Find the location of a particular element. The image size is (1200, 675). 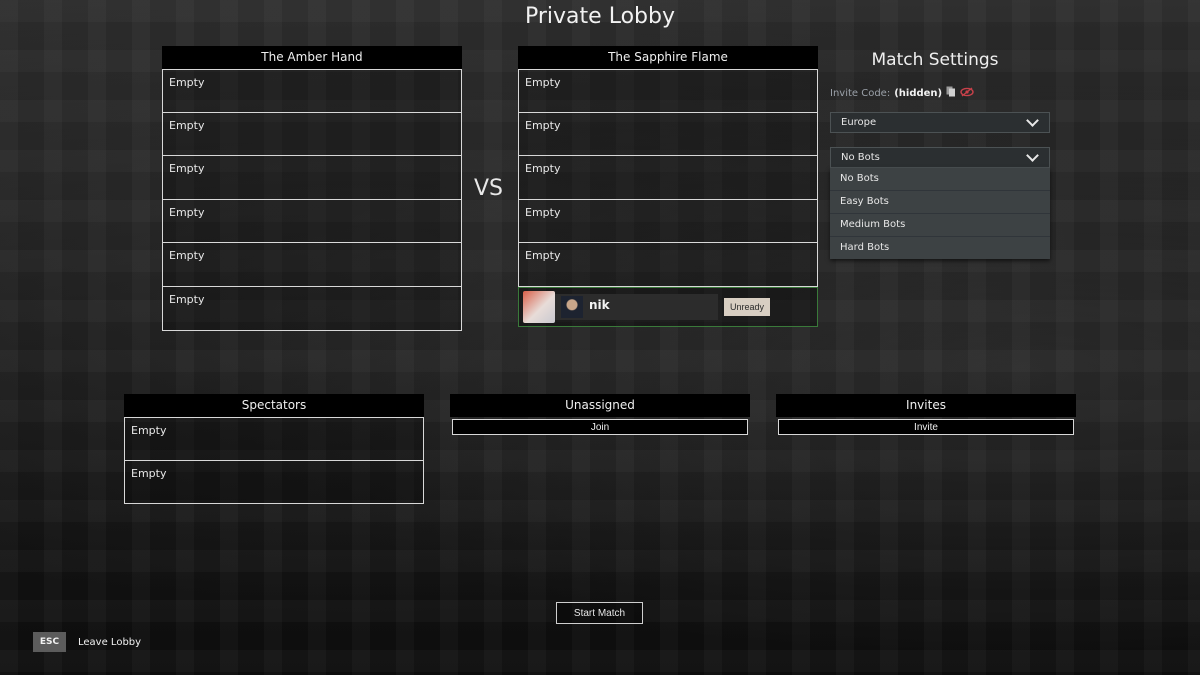

eye-icon is located at coordinates (967, 93).